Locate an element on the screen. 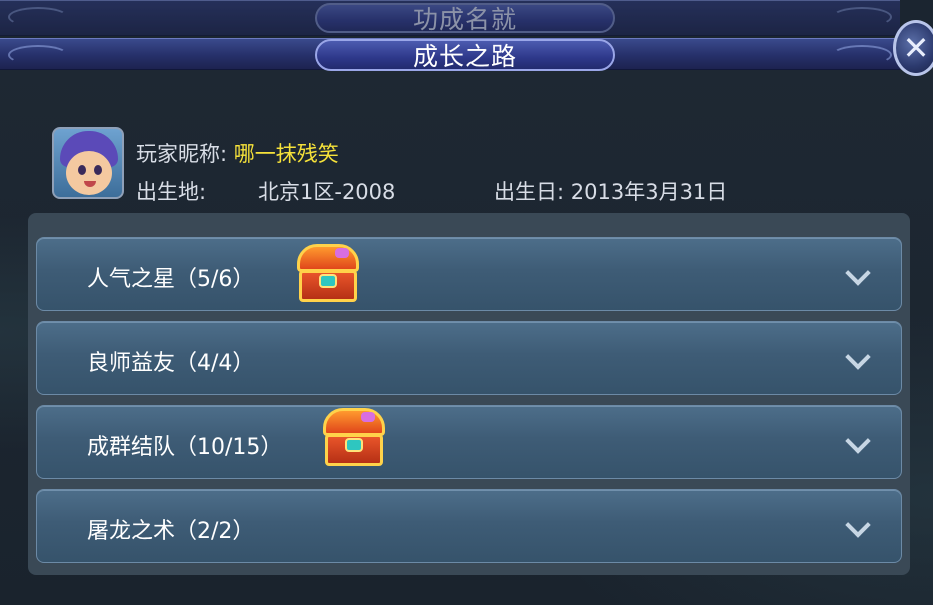 This screenshot has height=605, width=933. achievement-label: 人气之星（5/6） is located at coordinates (171, 279).